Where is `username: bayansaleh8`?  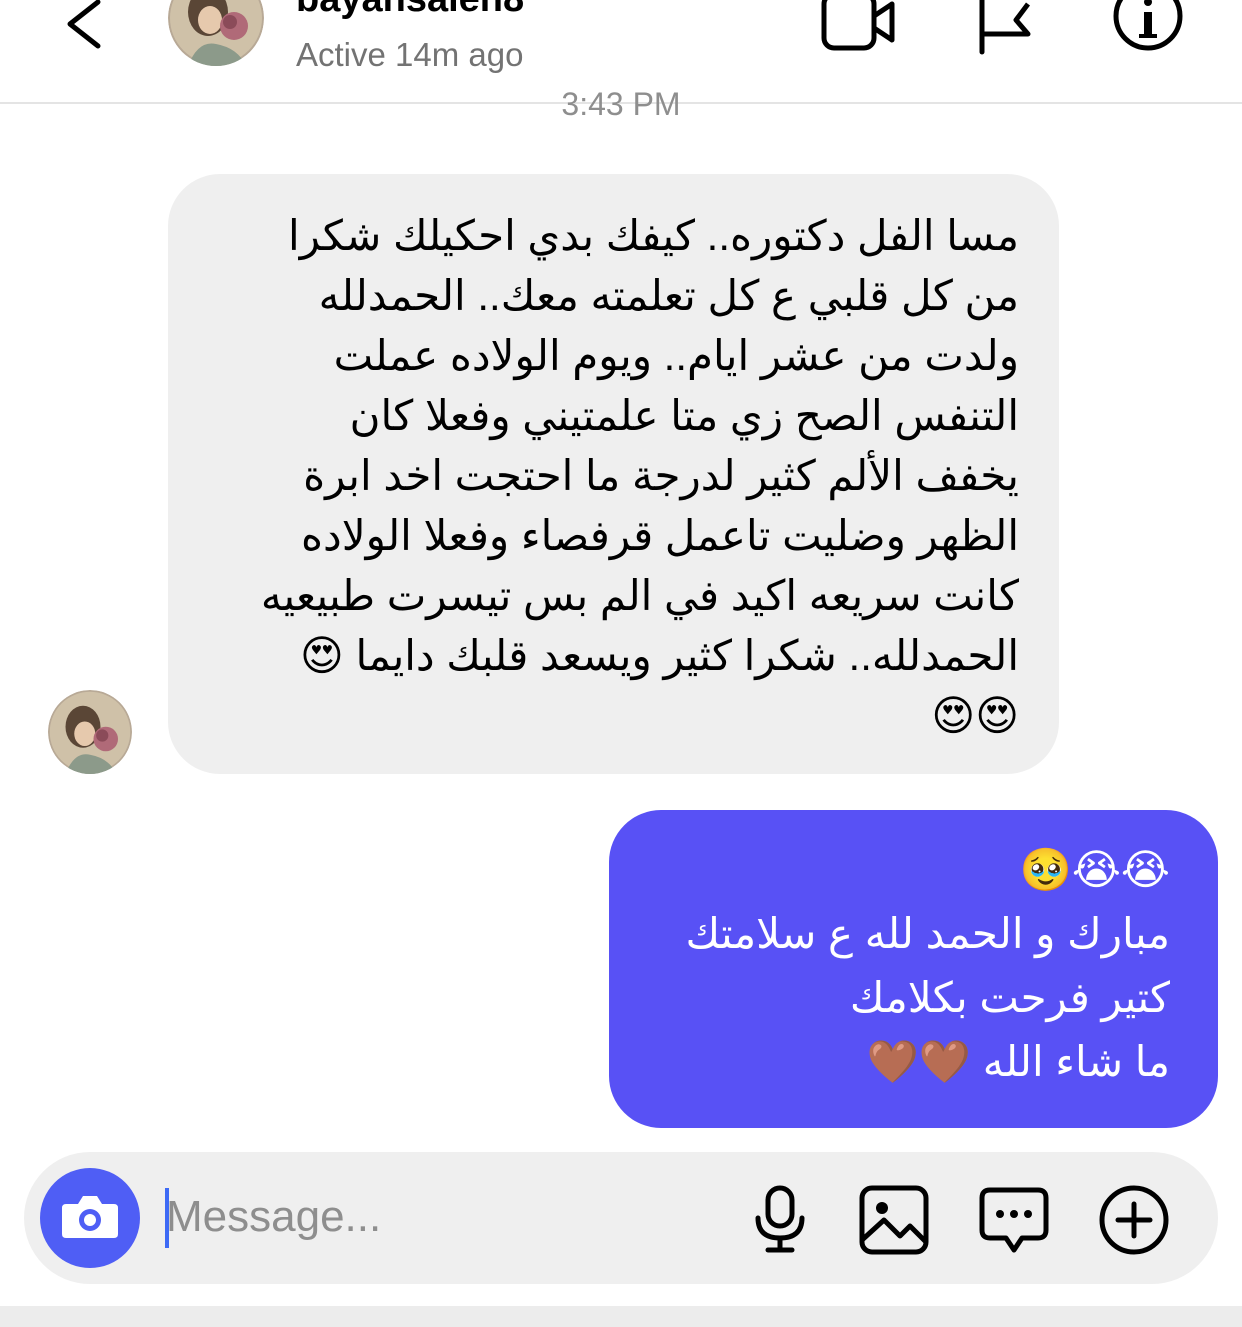 username: bayansaleh8 is located at coordinates (410, 10).